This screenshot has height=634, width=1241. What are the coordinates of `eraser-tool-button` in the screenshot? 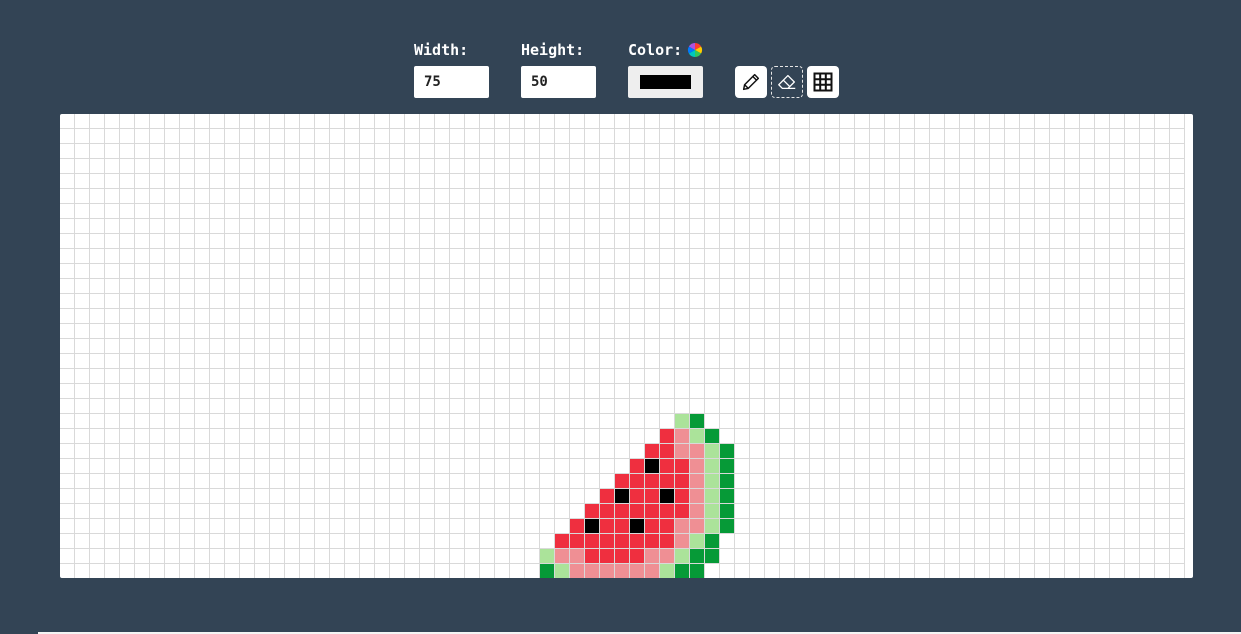 It's located at (787, 82).